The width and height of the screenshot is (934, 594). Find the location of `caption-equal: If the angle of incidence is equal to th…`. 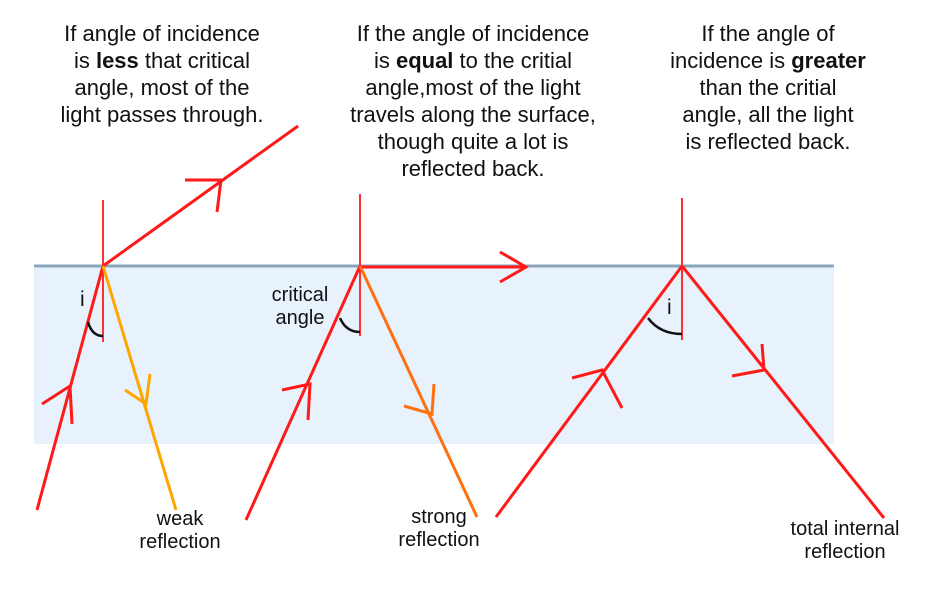

caption-equal: If the angle of incidence is equal to th… is located at coordinates (473, 101).